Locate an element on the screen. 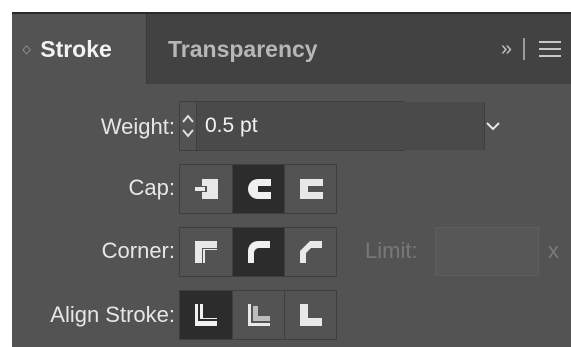 The width and height of the screenshot is (571, 347). butt-cap-button is located at coordinates (206, 189).